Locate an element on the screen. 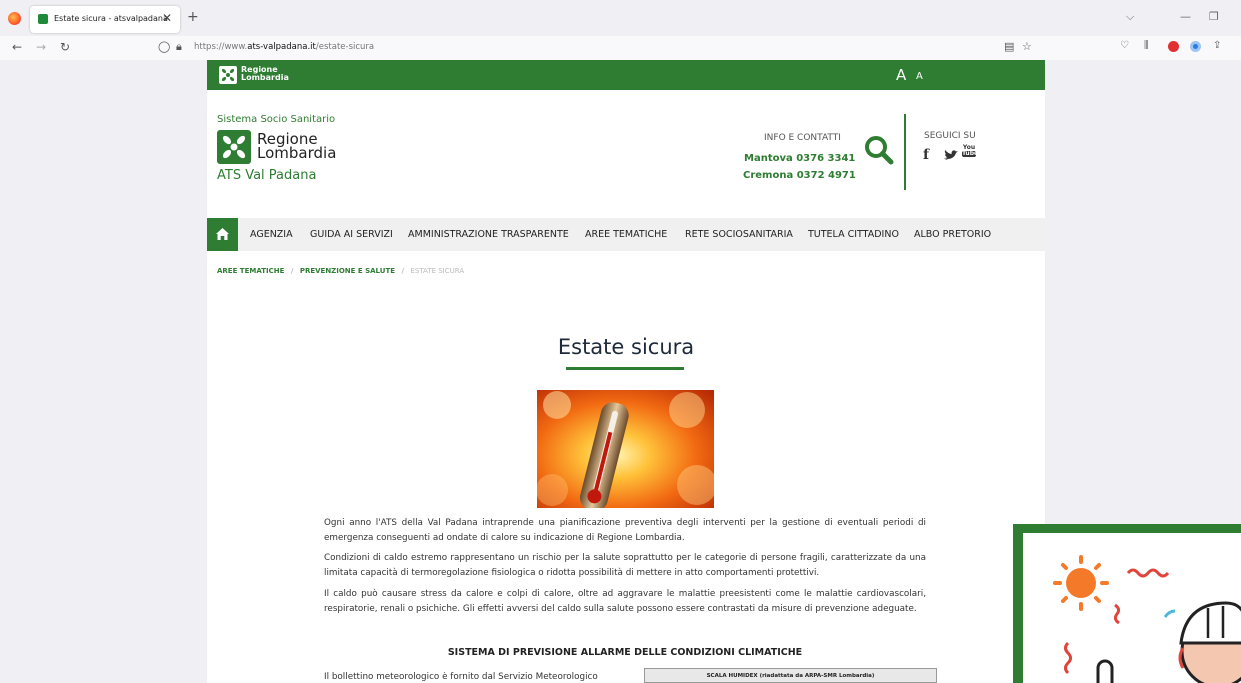  browser-tabbar: Estate sicura - atsvalpadana ✕ + ⌵ — ❐ is located at coordinates (620, 18).